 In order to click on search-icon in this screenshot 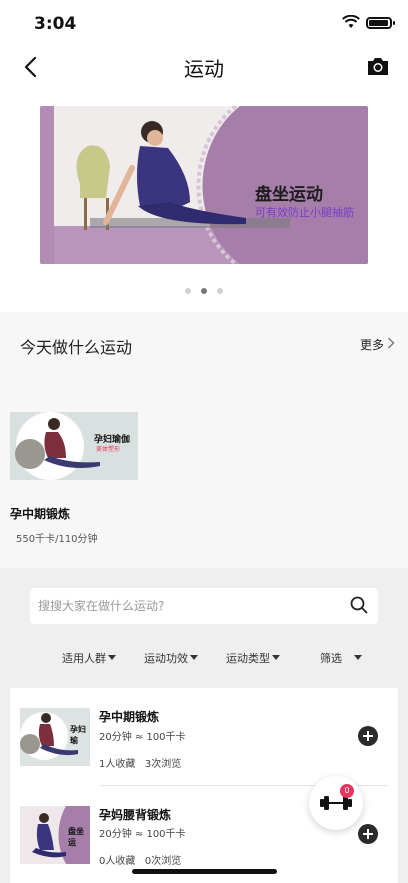, I will do `click(359, 605)`.